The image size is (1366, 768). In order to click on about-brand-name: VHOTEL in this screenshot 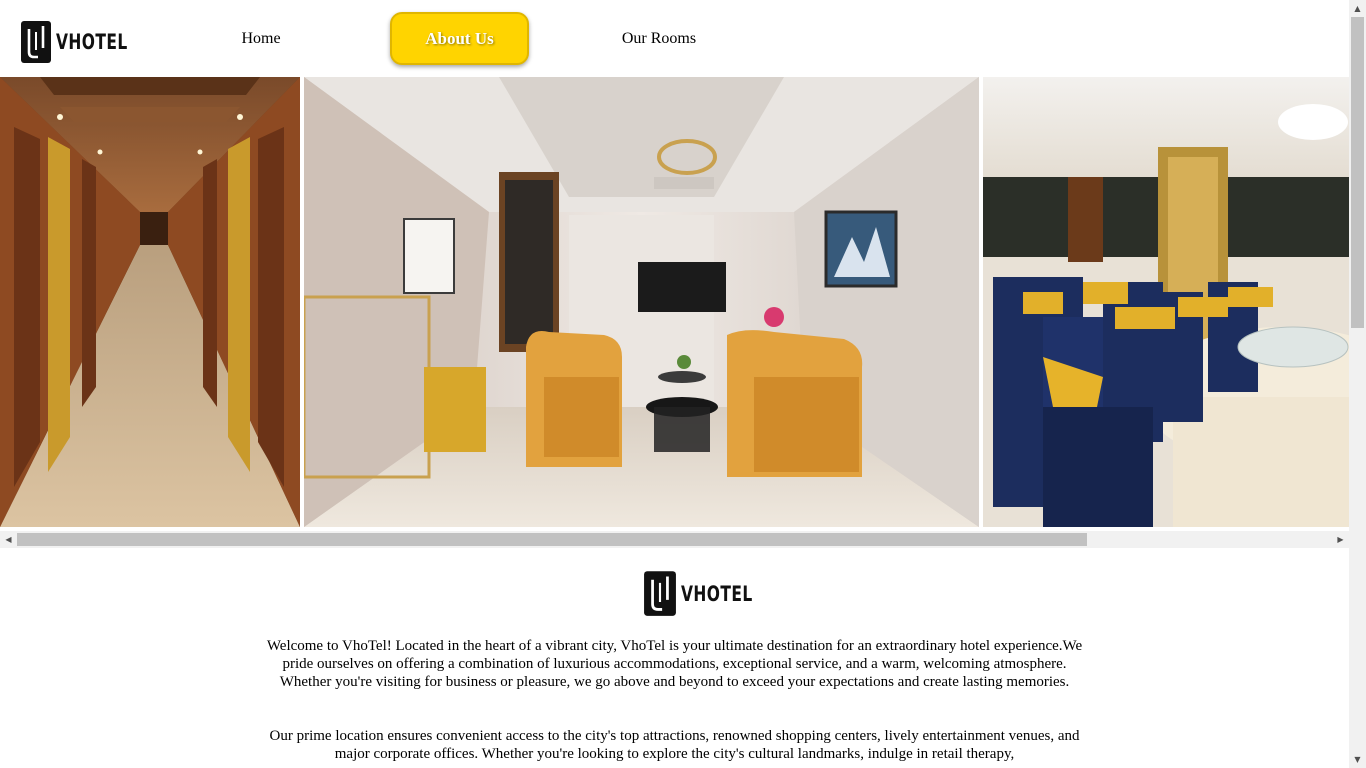, I will do `click(717, 593)`.